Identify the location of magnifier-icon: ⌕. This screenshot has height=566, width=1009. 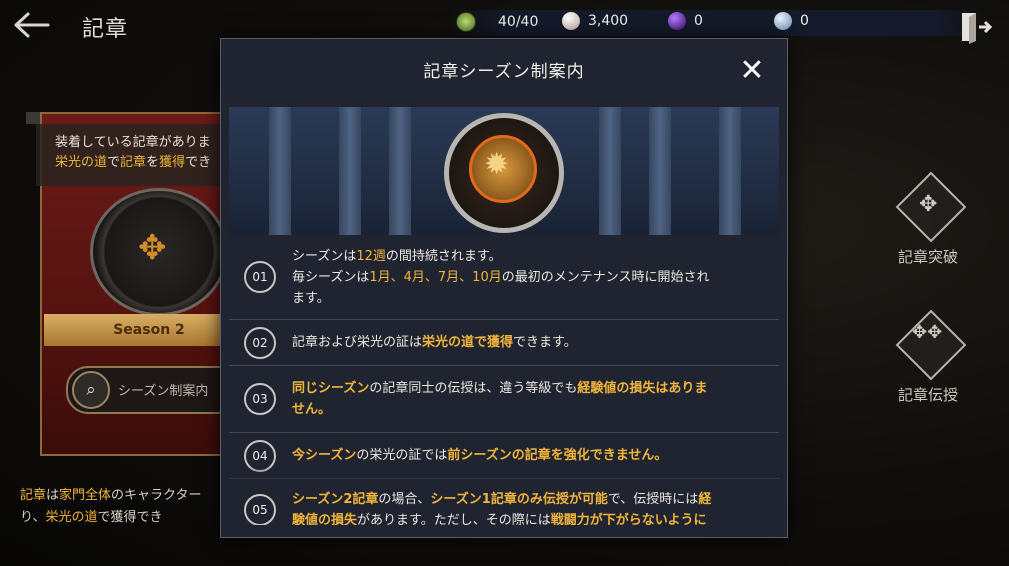
(91, 390).